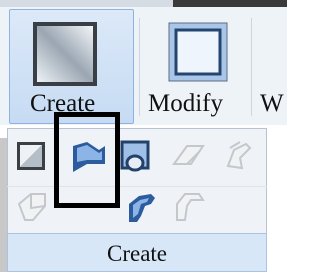  What do you see at coordinates (3, 205) in the screenshot?
I see `left-edge` at bounding box center [3, 205].